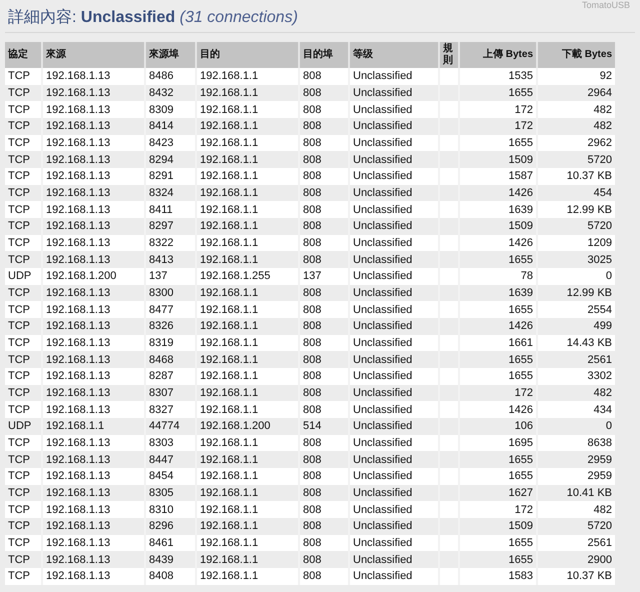  Describe the element at coordinates (170, 576) in the screenshot. I see `table-cell: 8408` at that location.